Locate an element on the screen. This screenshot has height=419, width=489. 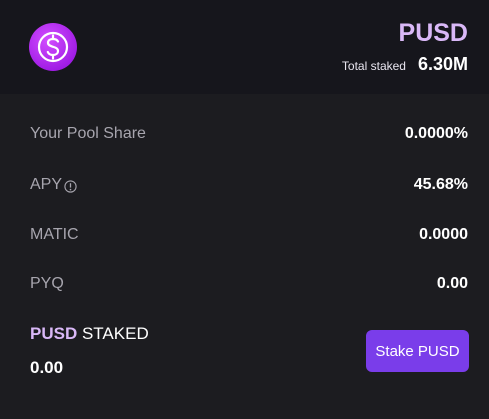
apy-label-group: APY is located at coordinates (53, 185).